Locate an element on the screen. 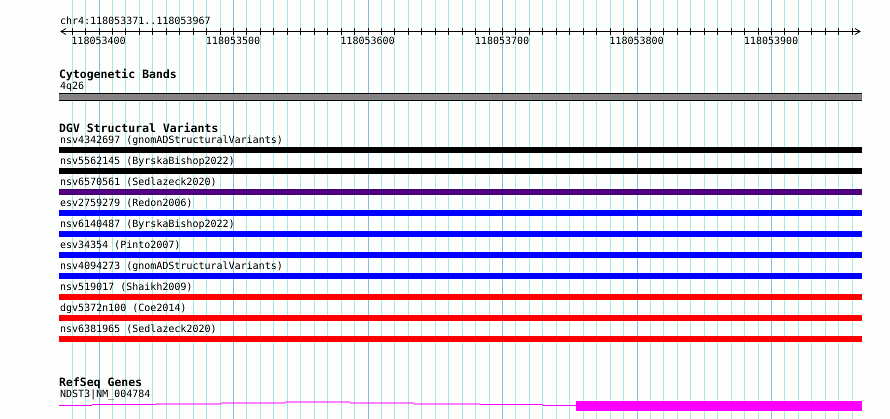  variant-label: nsv4094273 (gnomADStructuralVariants) is located at coordinates (171, 266).